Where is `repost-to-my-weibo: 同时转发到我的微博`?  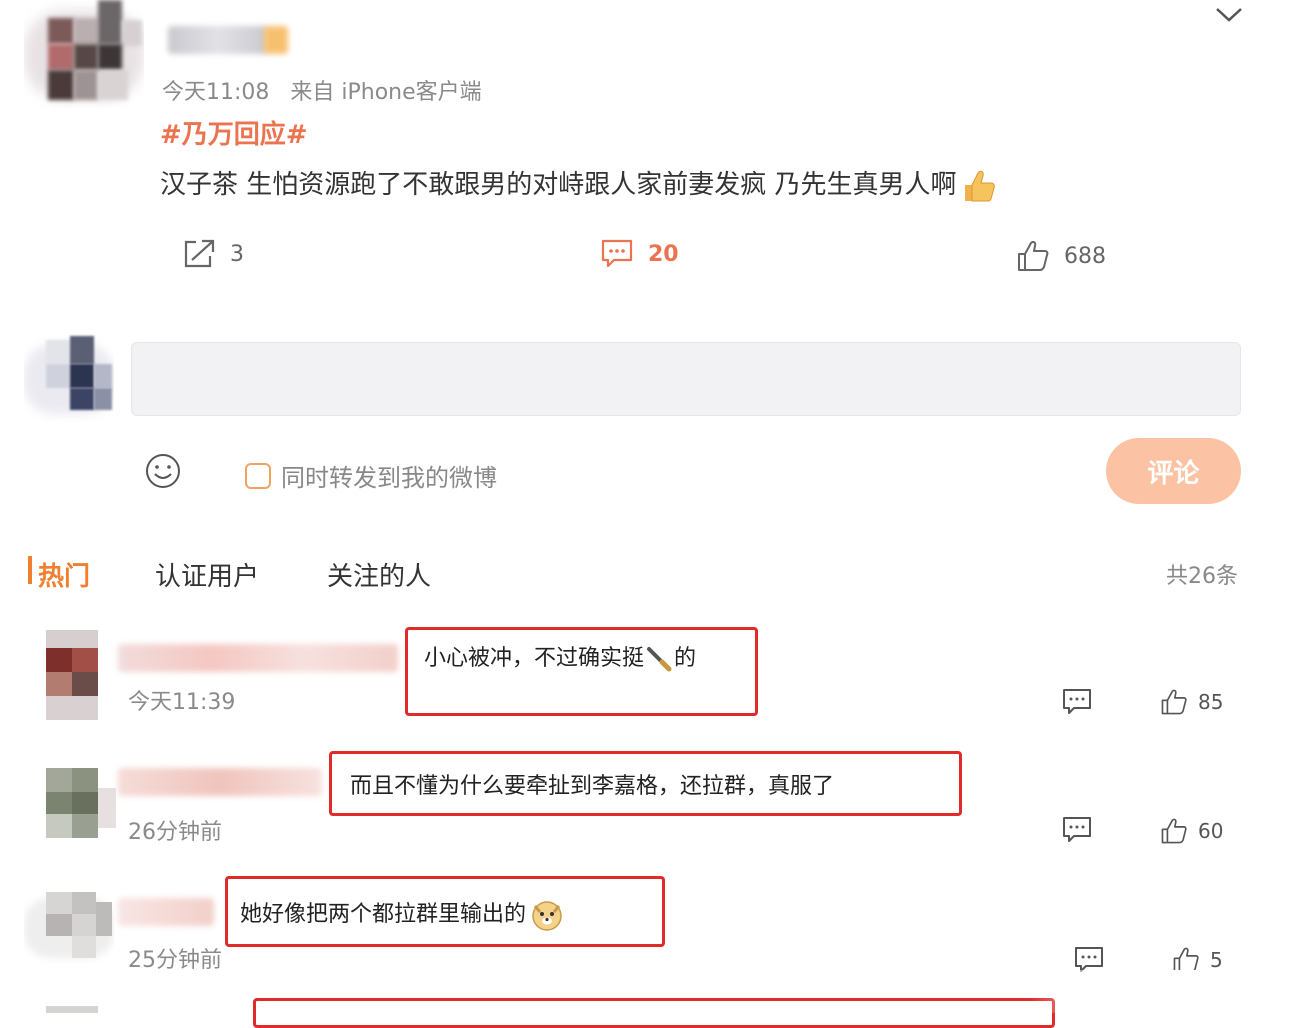
repost-to-my-weibo: 同时转发到我的微博 is located at coordinates (371, 475).